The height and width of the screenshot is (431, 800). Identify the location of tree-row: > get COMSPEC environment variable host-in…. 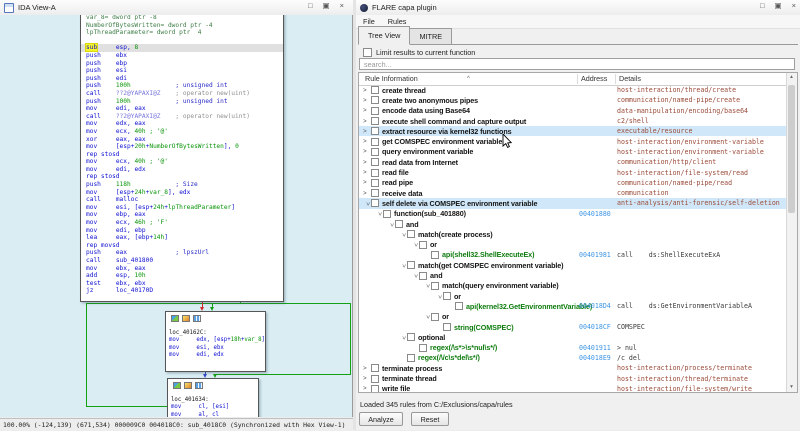
(573, 142).